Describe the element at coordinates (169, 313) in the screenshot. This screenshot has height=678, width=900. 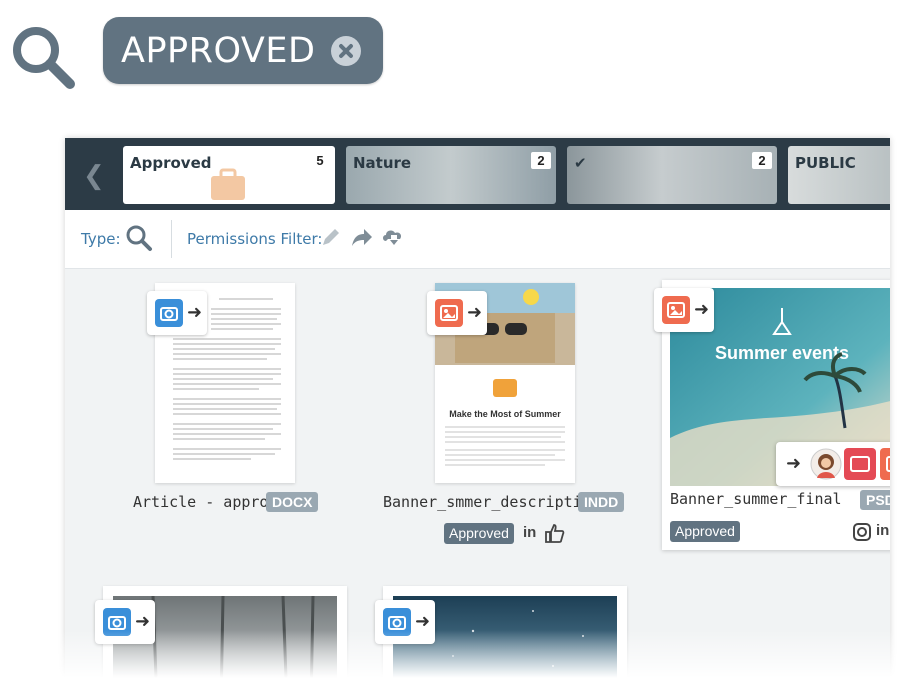
I see `camera-icon` at that location.